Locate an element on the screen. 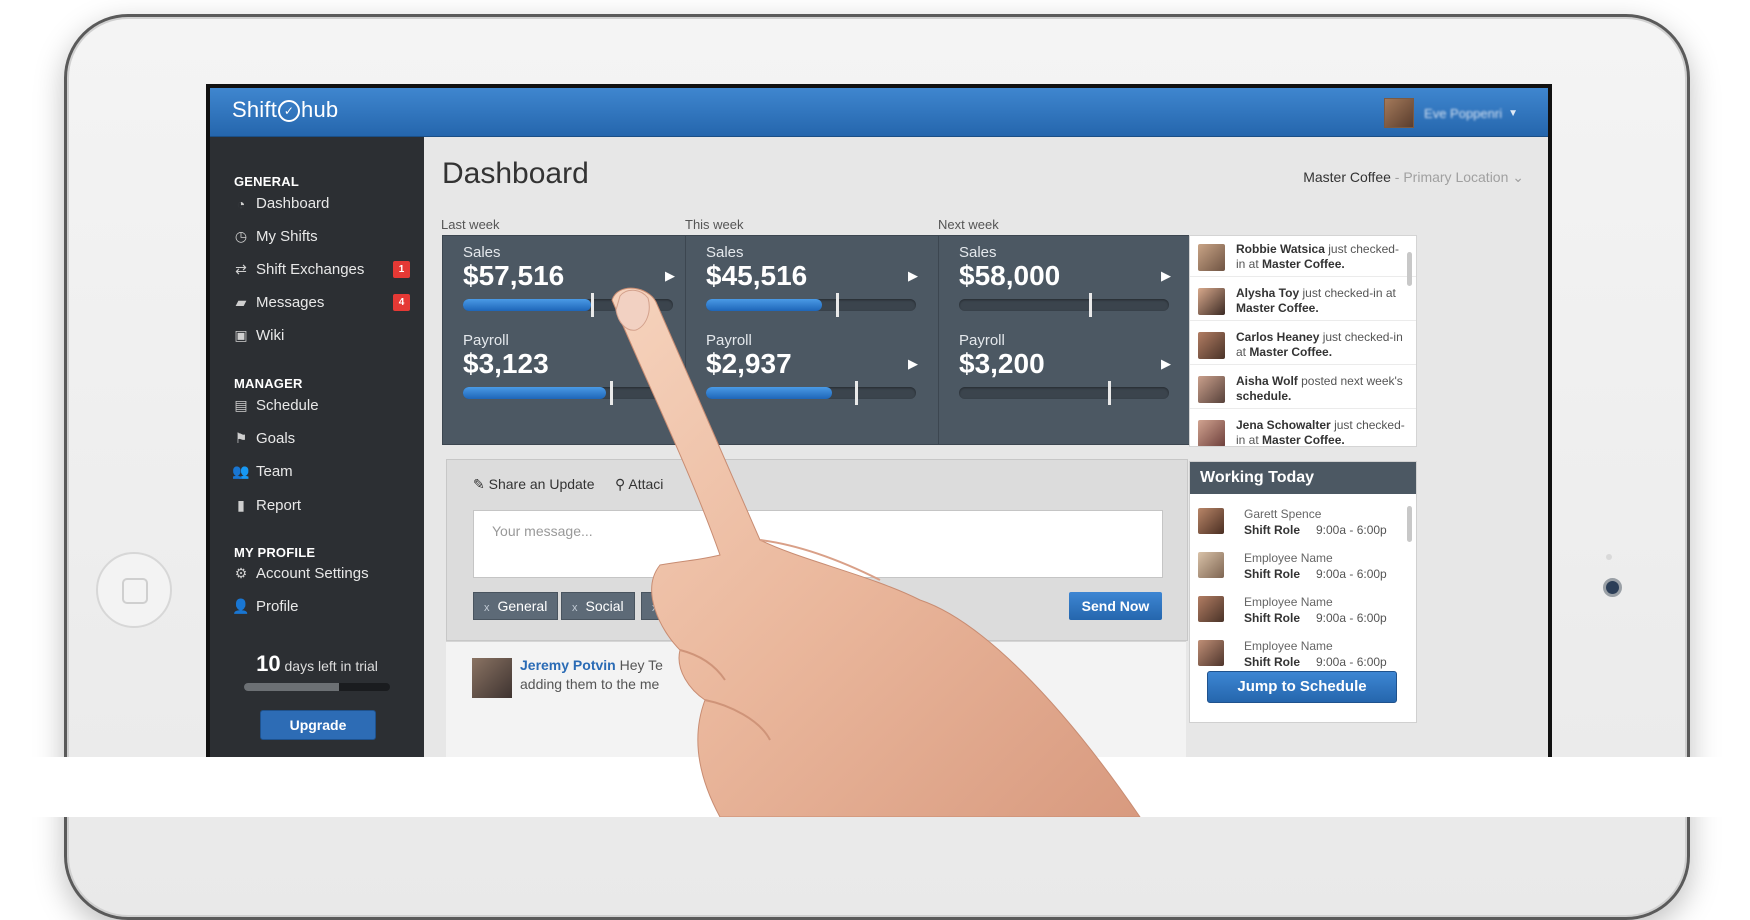 The width and height of the screenshot is (1750, 920). sidebar-item-label: Dashboard is located at coordinates (293, 203).